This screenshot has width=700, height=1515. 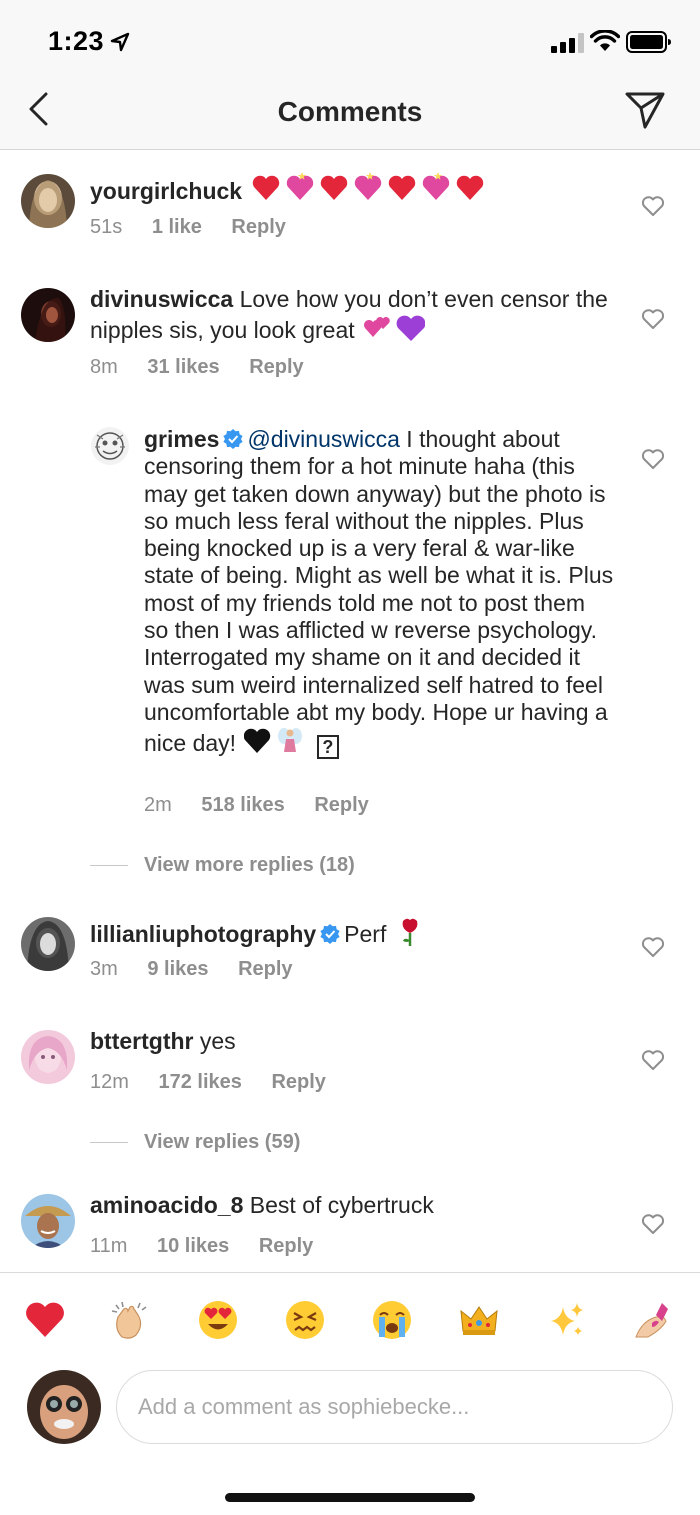 I want to click on comment-time: 8m, so click(x=104, y=367).